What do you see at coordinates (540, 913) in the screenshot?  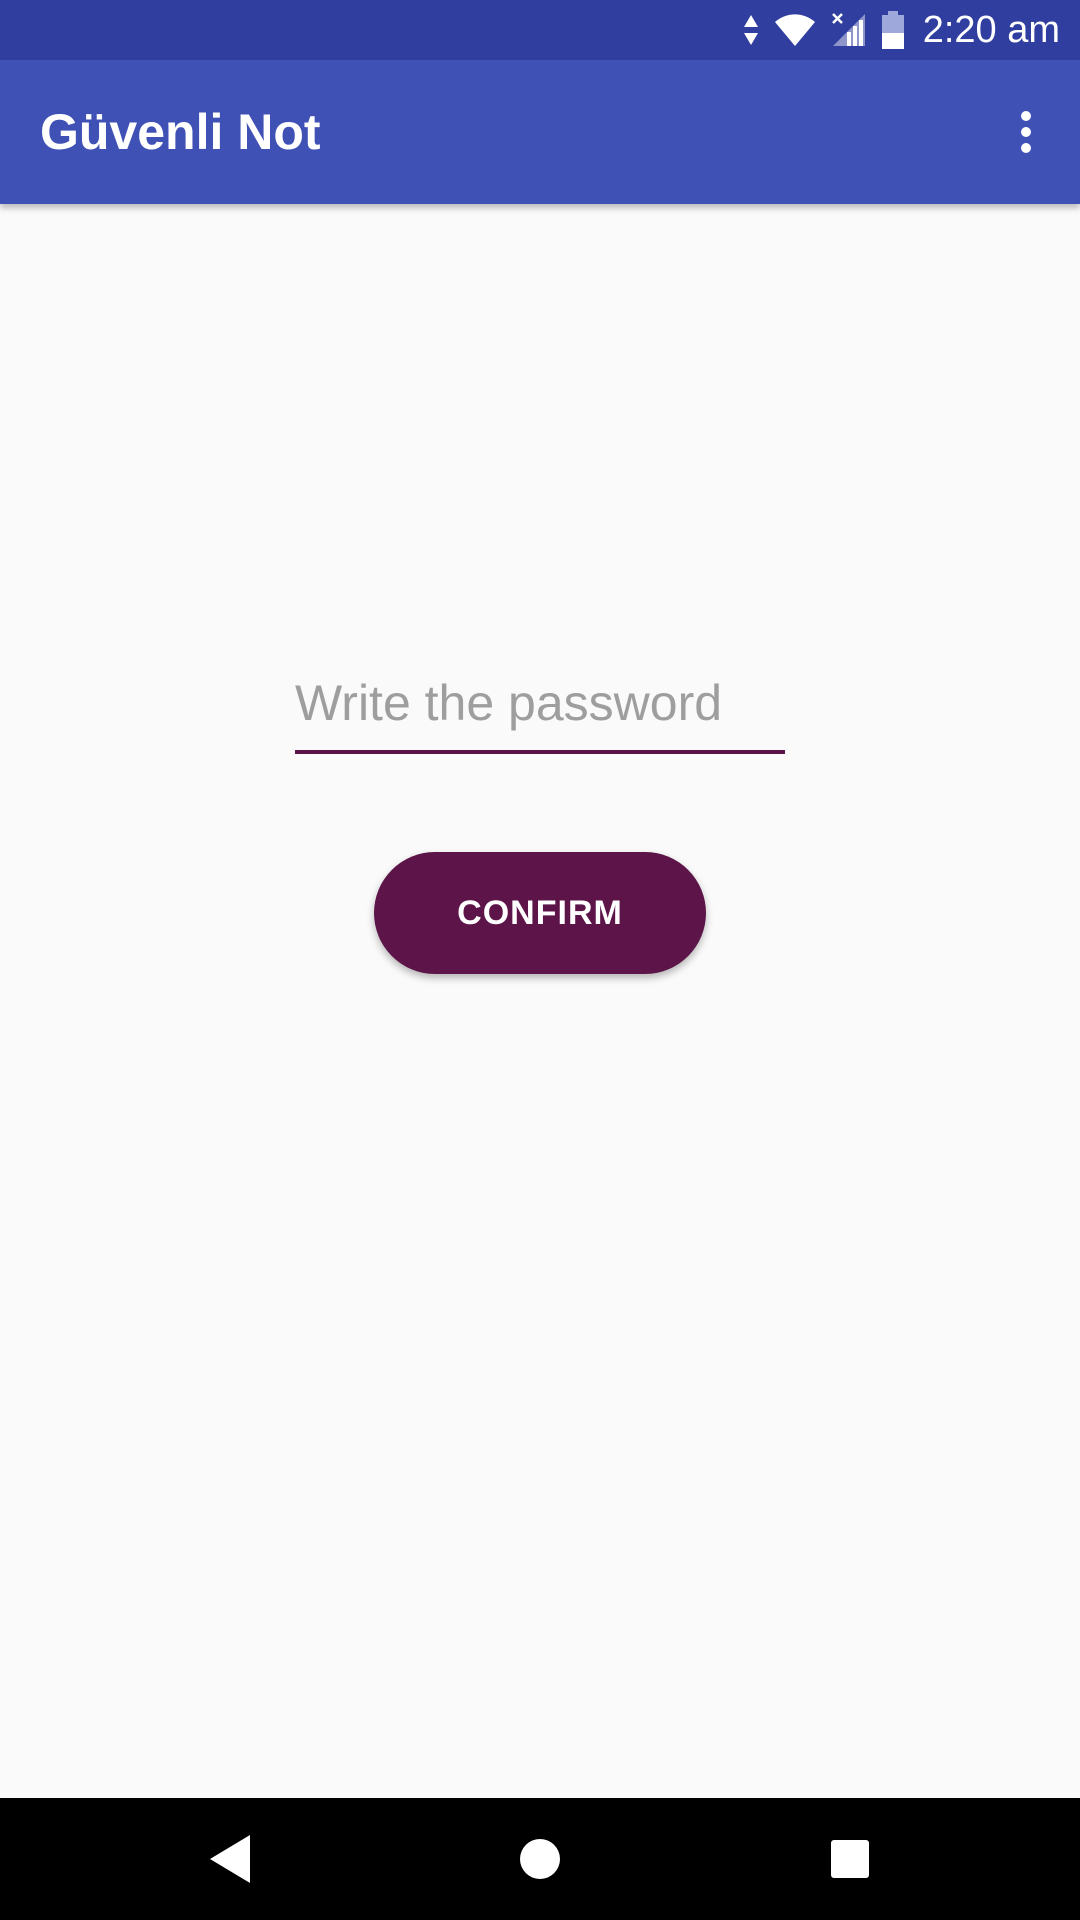 I see `confirm-button: CONFIRM` at bounding box center [540, 913].